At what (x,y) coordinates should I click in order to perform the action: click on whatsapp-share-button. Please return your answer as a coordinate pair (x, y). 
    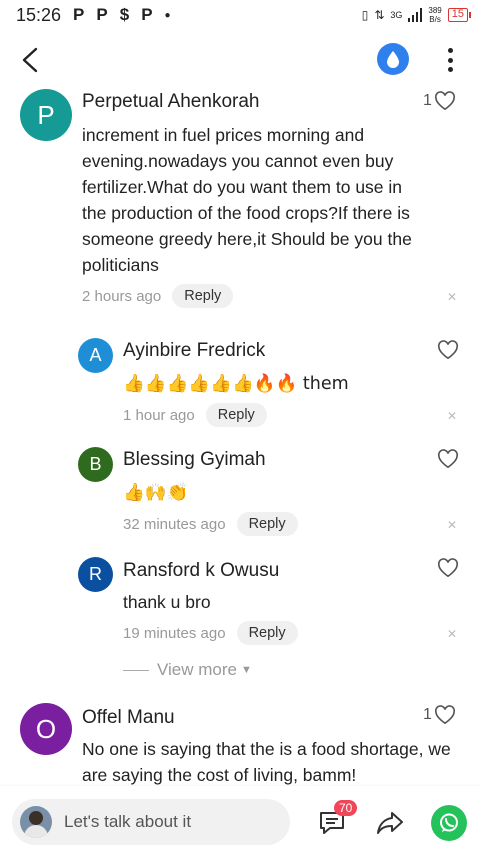
    Looking at the image, I should click on (449, 823).